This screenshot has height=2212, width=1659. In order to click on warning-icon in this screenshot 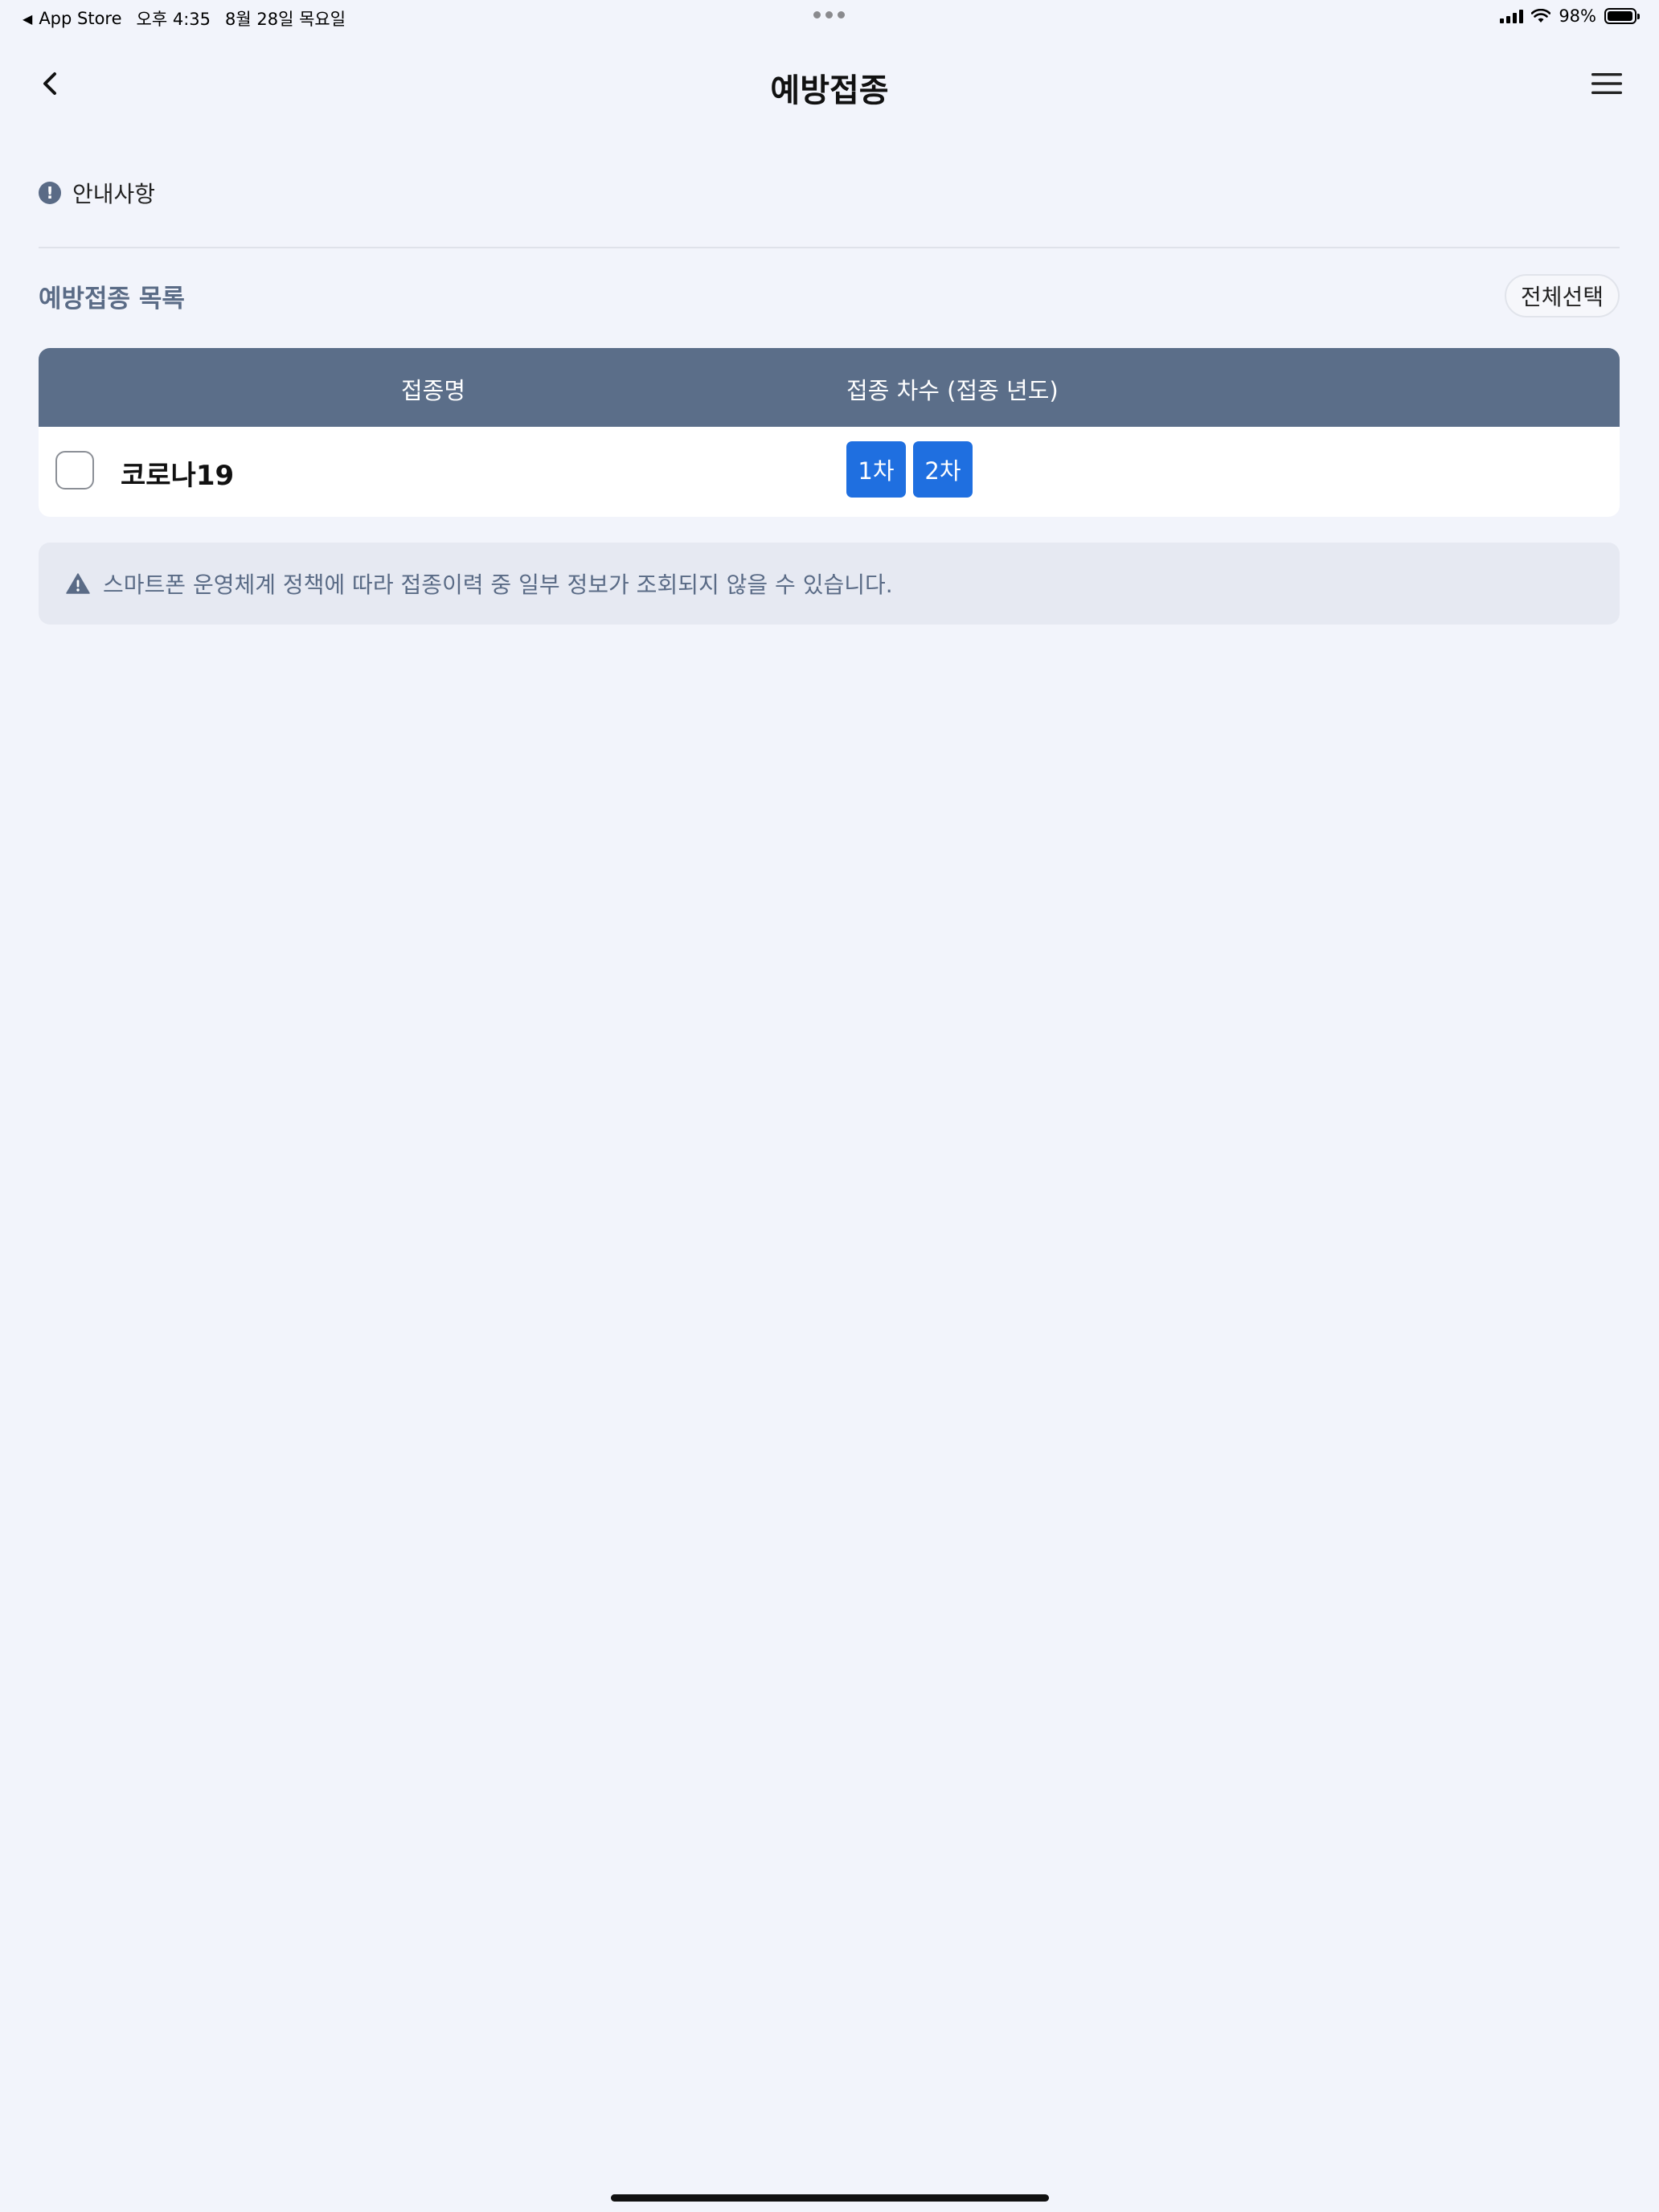, I will do `click(78, 583)`.